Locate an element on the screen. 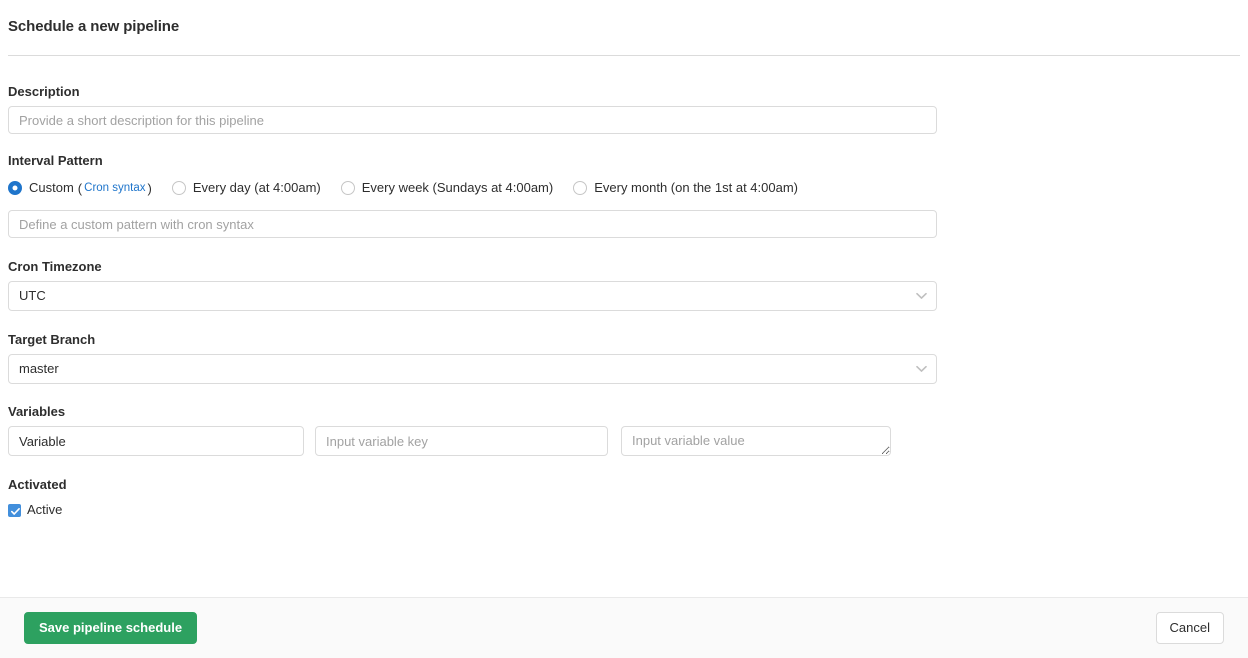 The height and width of the screenshot is (658, 1248). radio-every-day-label: Every day (at 4:00am) is located at coordinates (256, 187).